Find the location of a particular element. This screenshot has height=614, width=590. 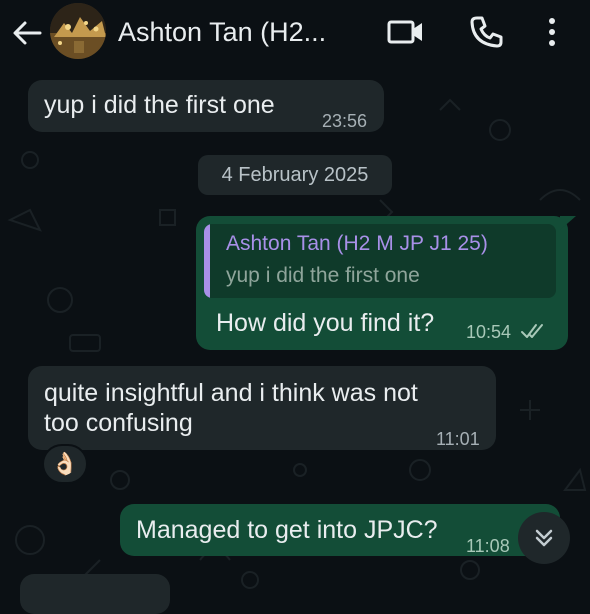

quote-text: yup i did the first one is located at coordinates (323, 275).